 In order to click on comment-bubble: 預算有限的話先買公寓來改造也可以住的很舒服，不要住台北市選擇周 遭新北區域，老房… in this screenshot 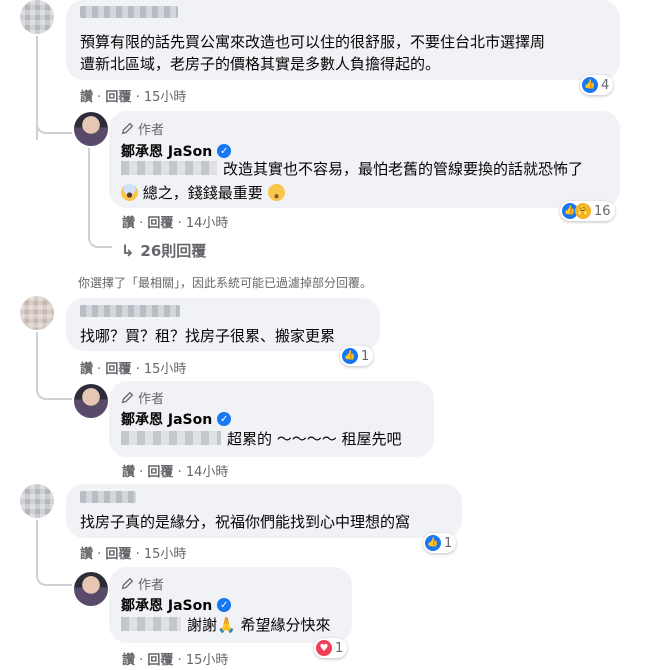, I will do `click(343, 40)`.